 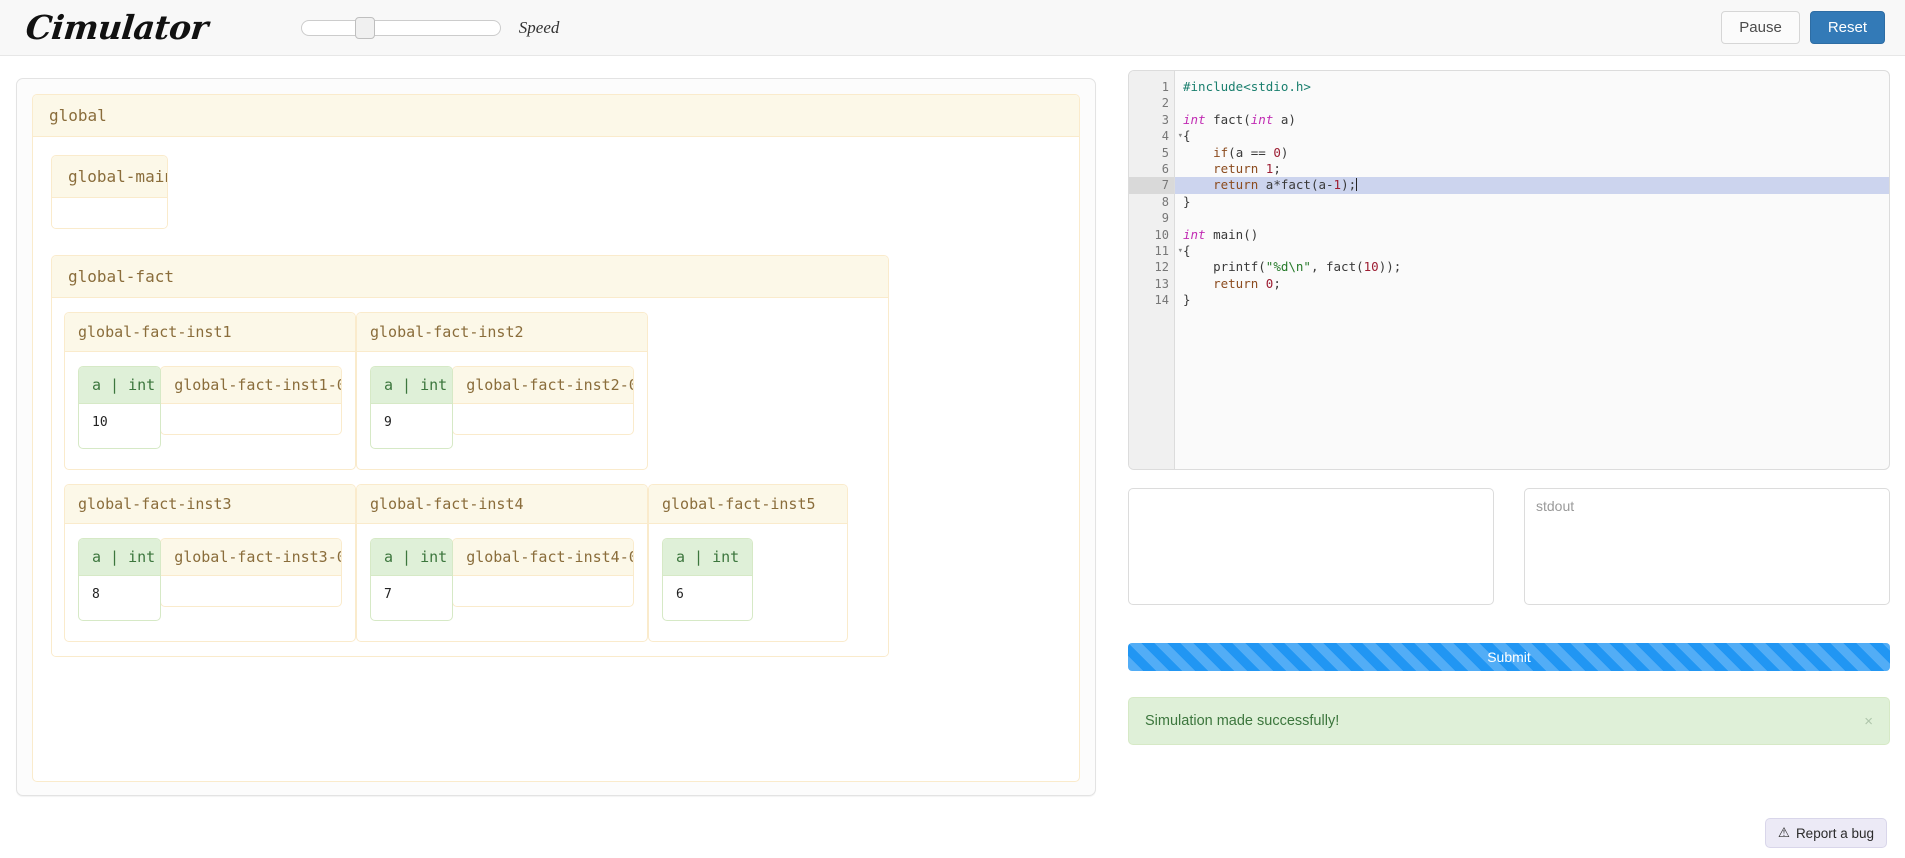 I want to click on scope-global-fact-title: global-fact, so click(x=470, y=277).